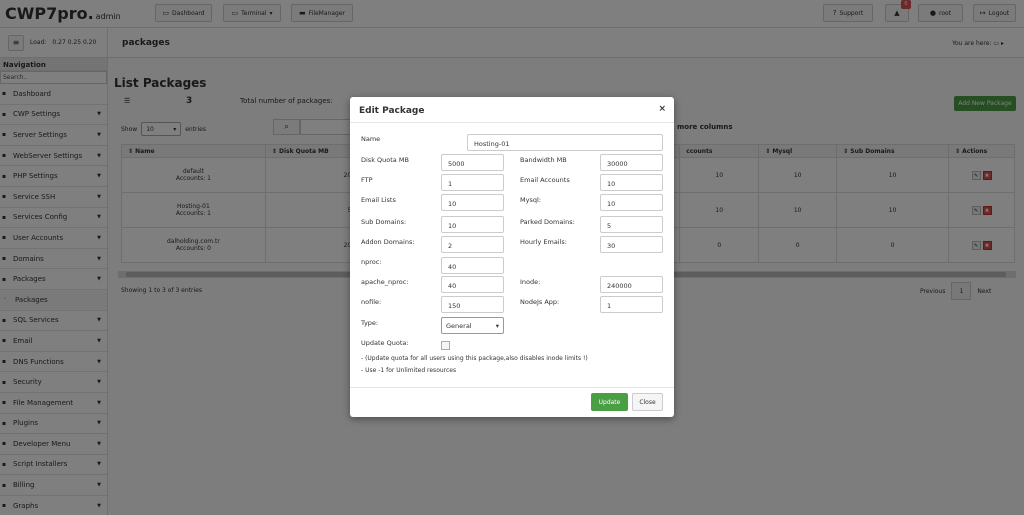 This screenshot has height=515, width=1024. What do you see at coordinates (609, 402) in the screenshot?
I see `update-button: Update` at bounding box center [609, 402].